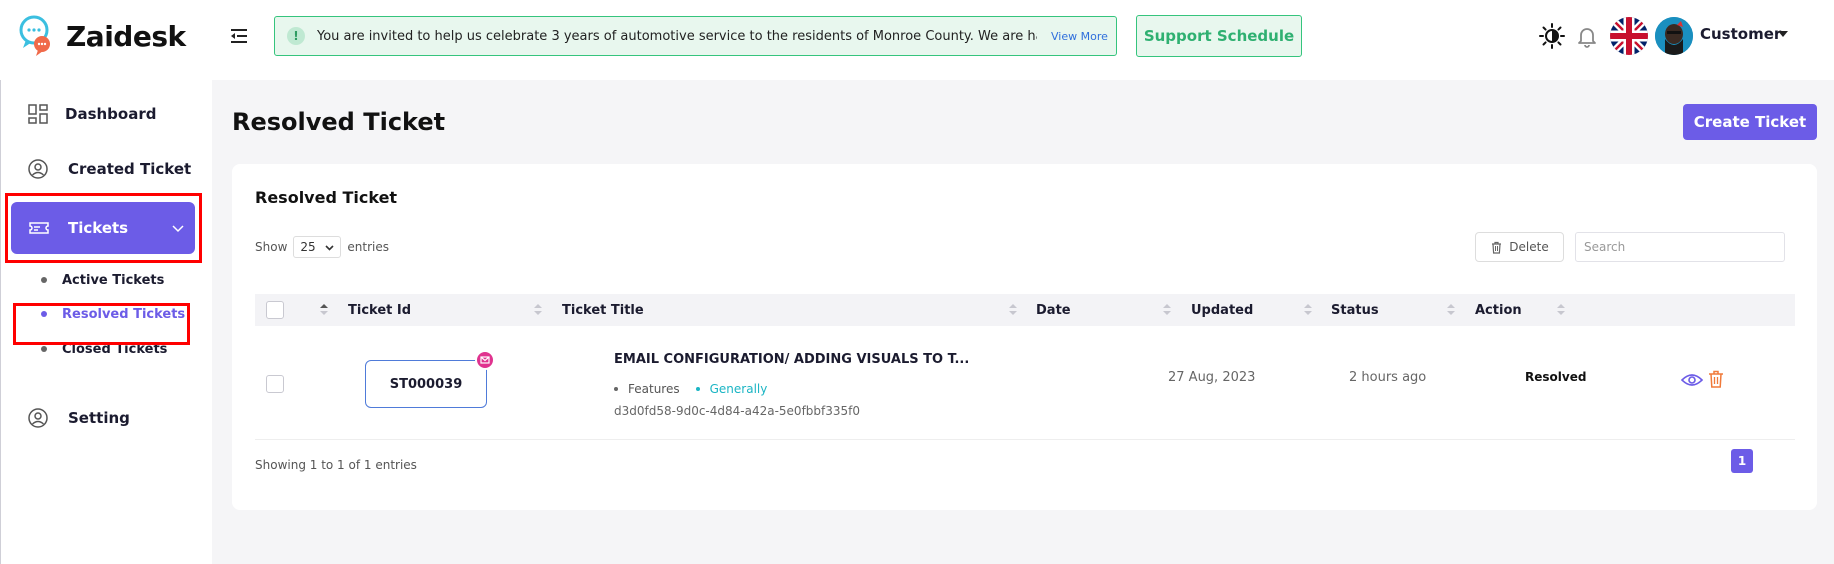 This screenshot has height=564, width=1834. I want to click on menu-toggle-icon, so click(239, 36).